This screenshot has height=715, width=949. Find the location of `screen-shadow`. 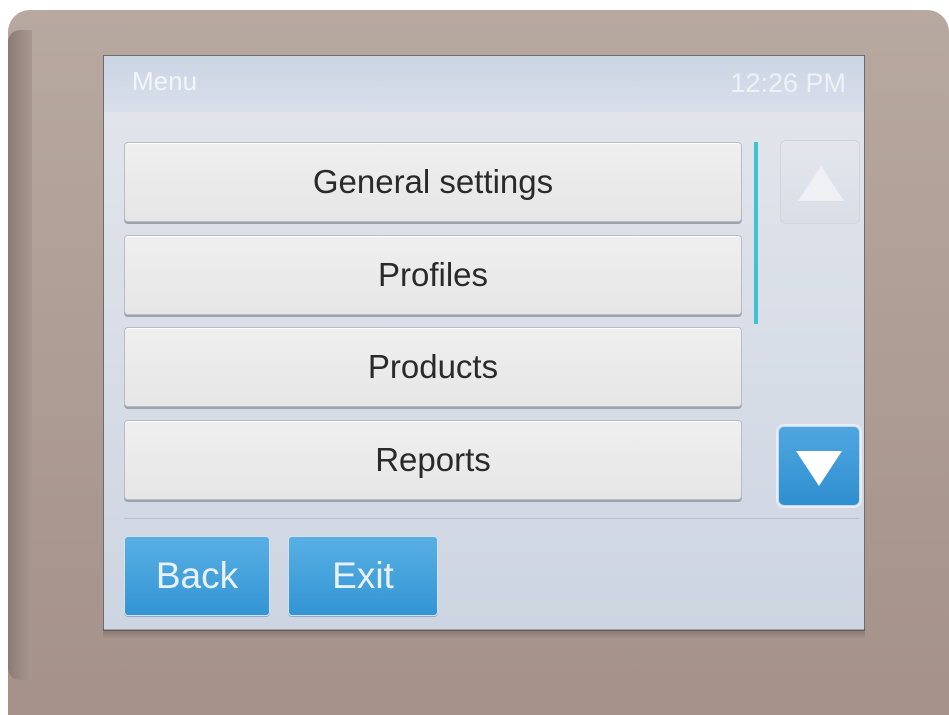

screen-shadow is located at coordinates (484, 634).